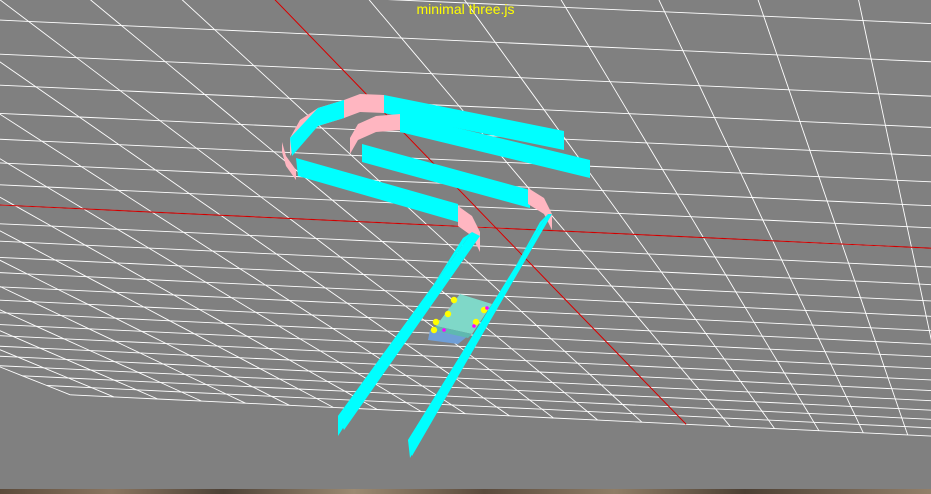 Image resolution: width=931 pixels, height=494 pixels. What do you see at coordinates (460, 319) in the screenshot?
I see `vehicle` at bounding box center [460, 319].